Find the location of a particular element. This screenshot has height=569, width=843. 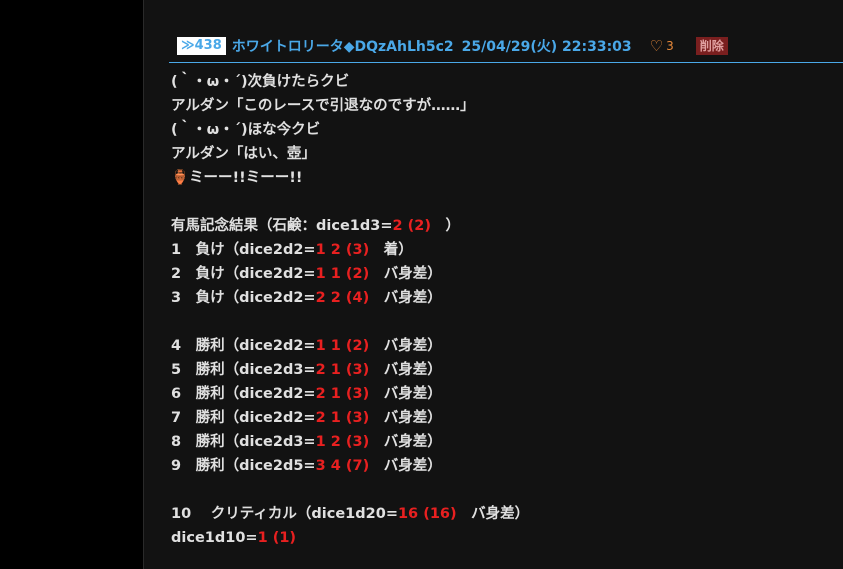

row-suffix: 着） is located at coordinates (398, 250).